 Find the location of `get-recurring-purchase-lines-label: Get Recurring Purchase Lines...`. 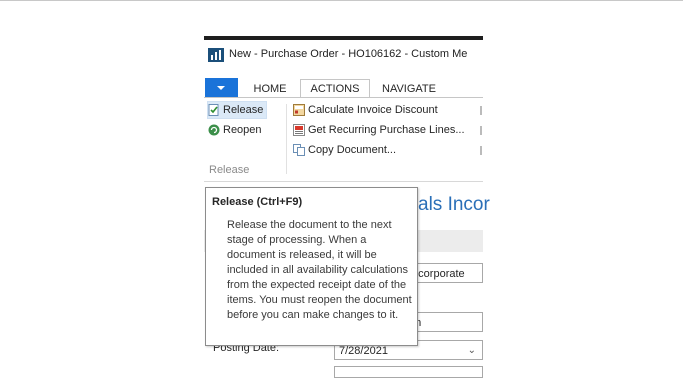

get-recurring-purchase-lines-label: Get Recurring Purchase Lines... is located at coordinates (386, 130).